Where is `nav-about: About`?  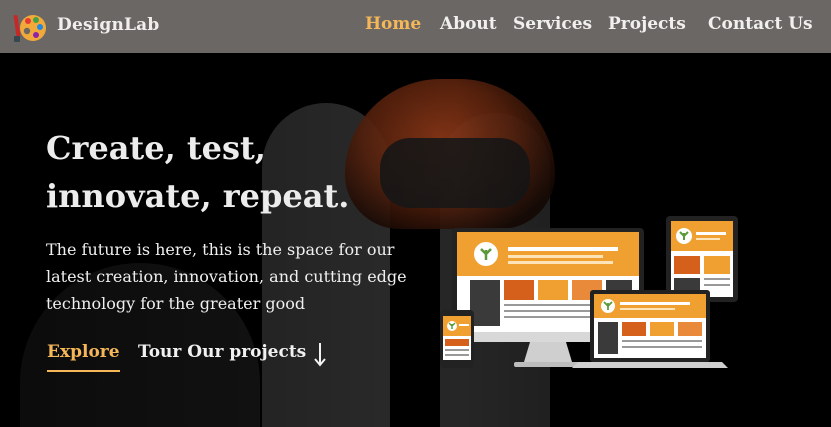
nav-about: About is located at coordinates (468, 24).